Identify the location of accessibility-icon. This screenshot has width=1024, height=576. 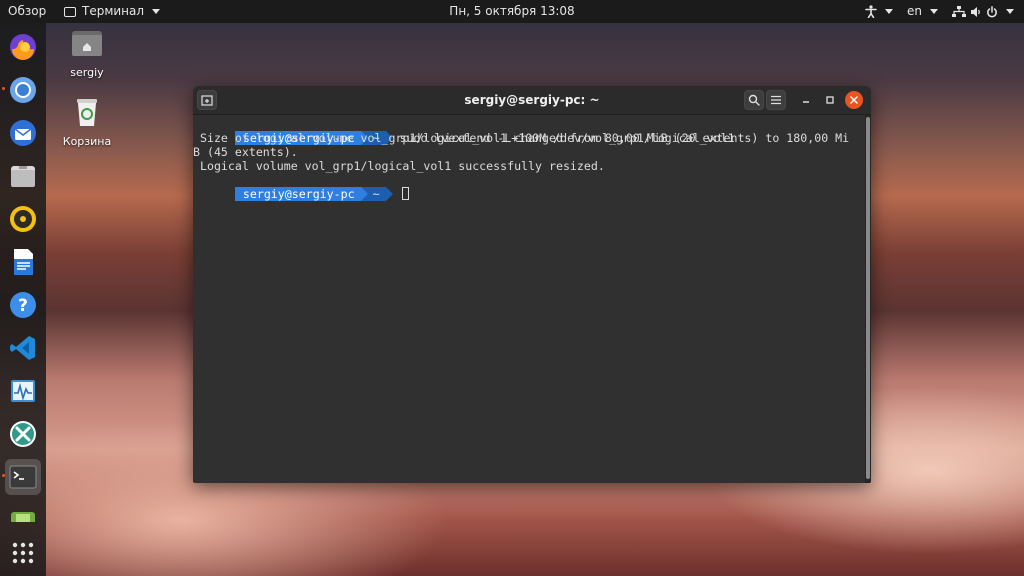
(871, 11).